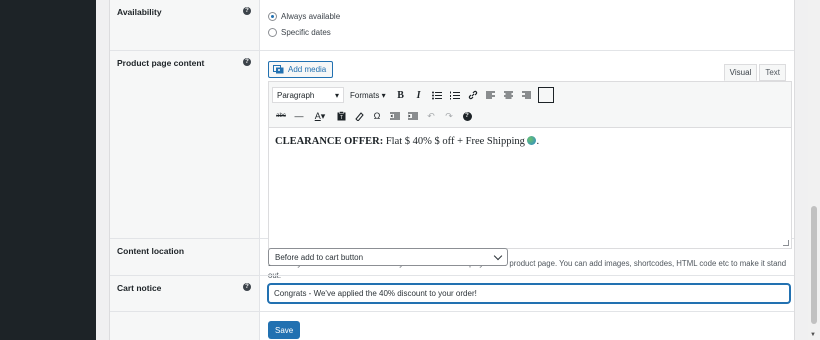 The width and height of the screenshot is (820, 340). What do you see at coordinates (296, 95) in the screenshot?
I see `paragraph-select-value: Paragraph` at bounding box center [296, 95].